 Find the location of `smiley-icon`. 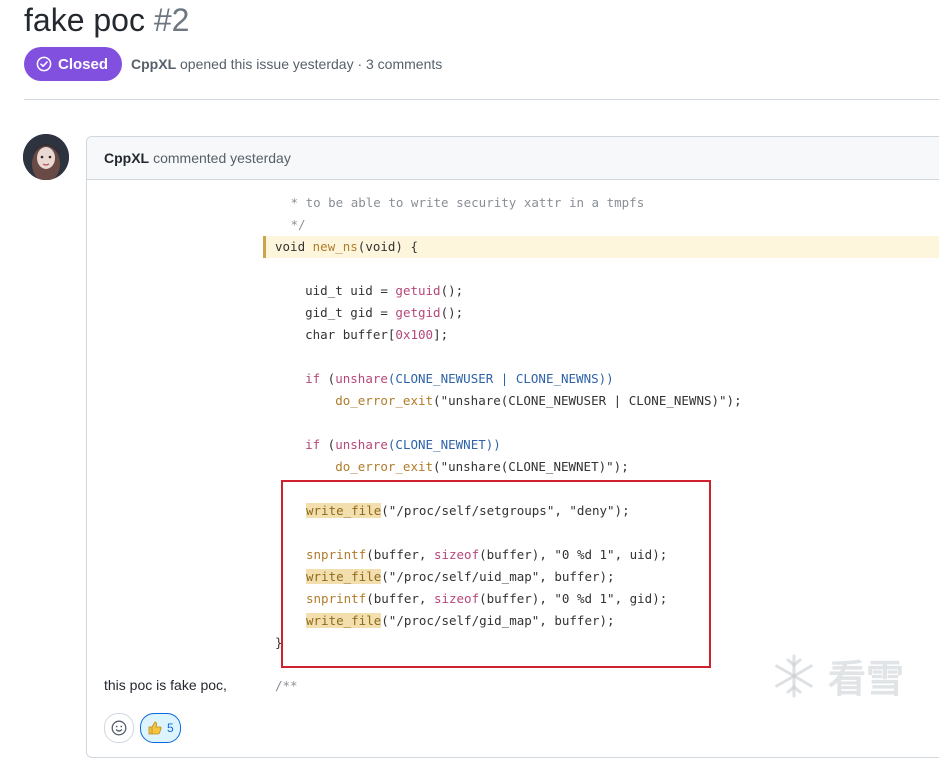

smiley-icon is located at coordinates (119, 728).